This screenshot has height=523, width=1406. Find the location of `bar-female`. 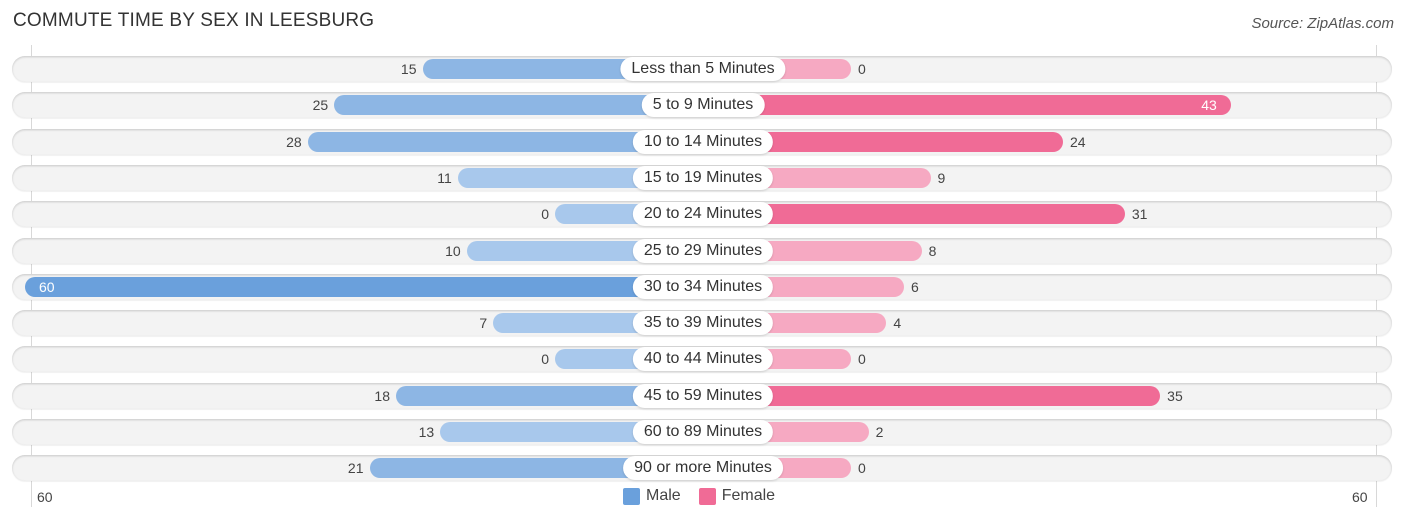

bar-female is located at coordinates (967, 105).